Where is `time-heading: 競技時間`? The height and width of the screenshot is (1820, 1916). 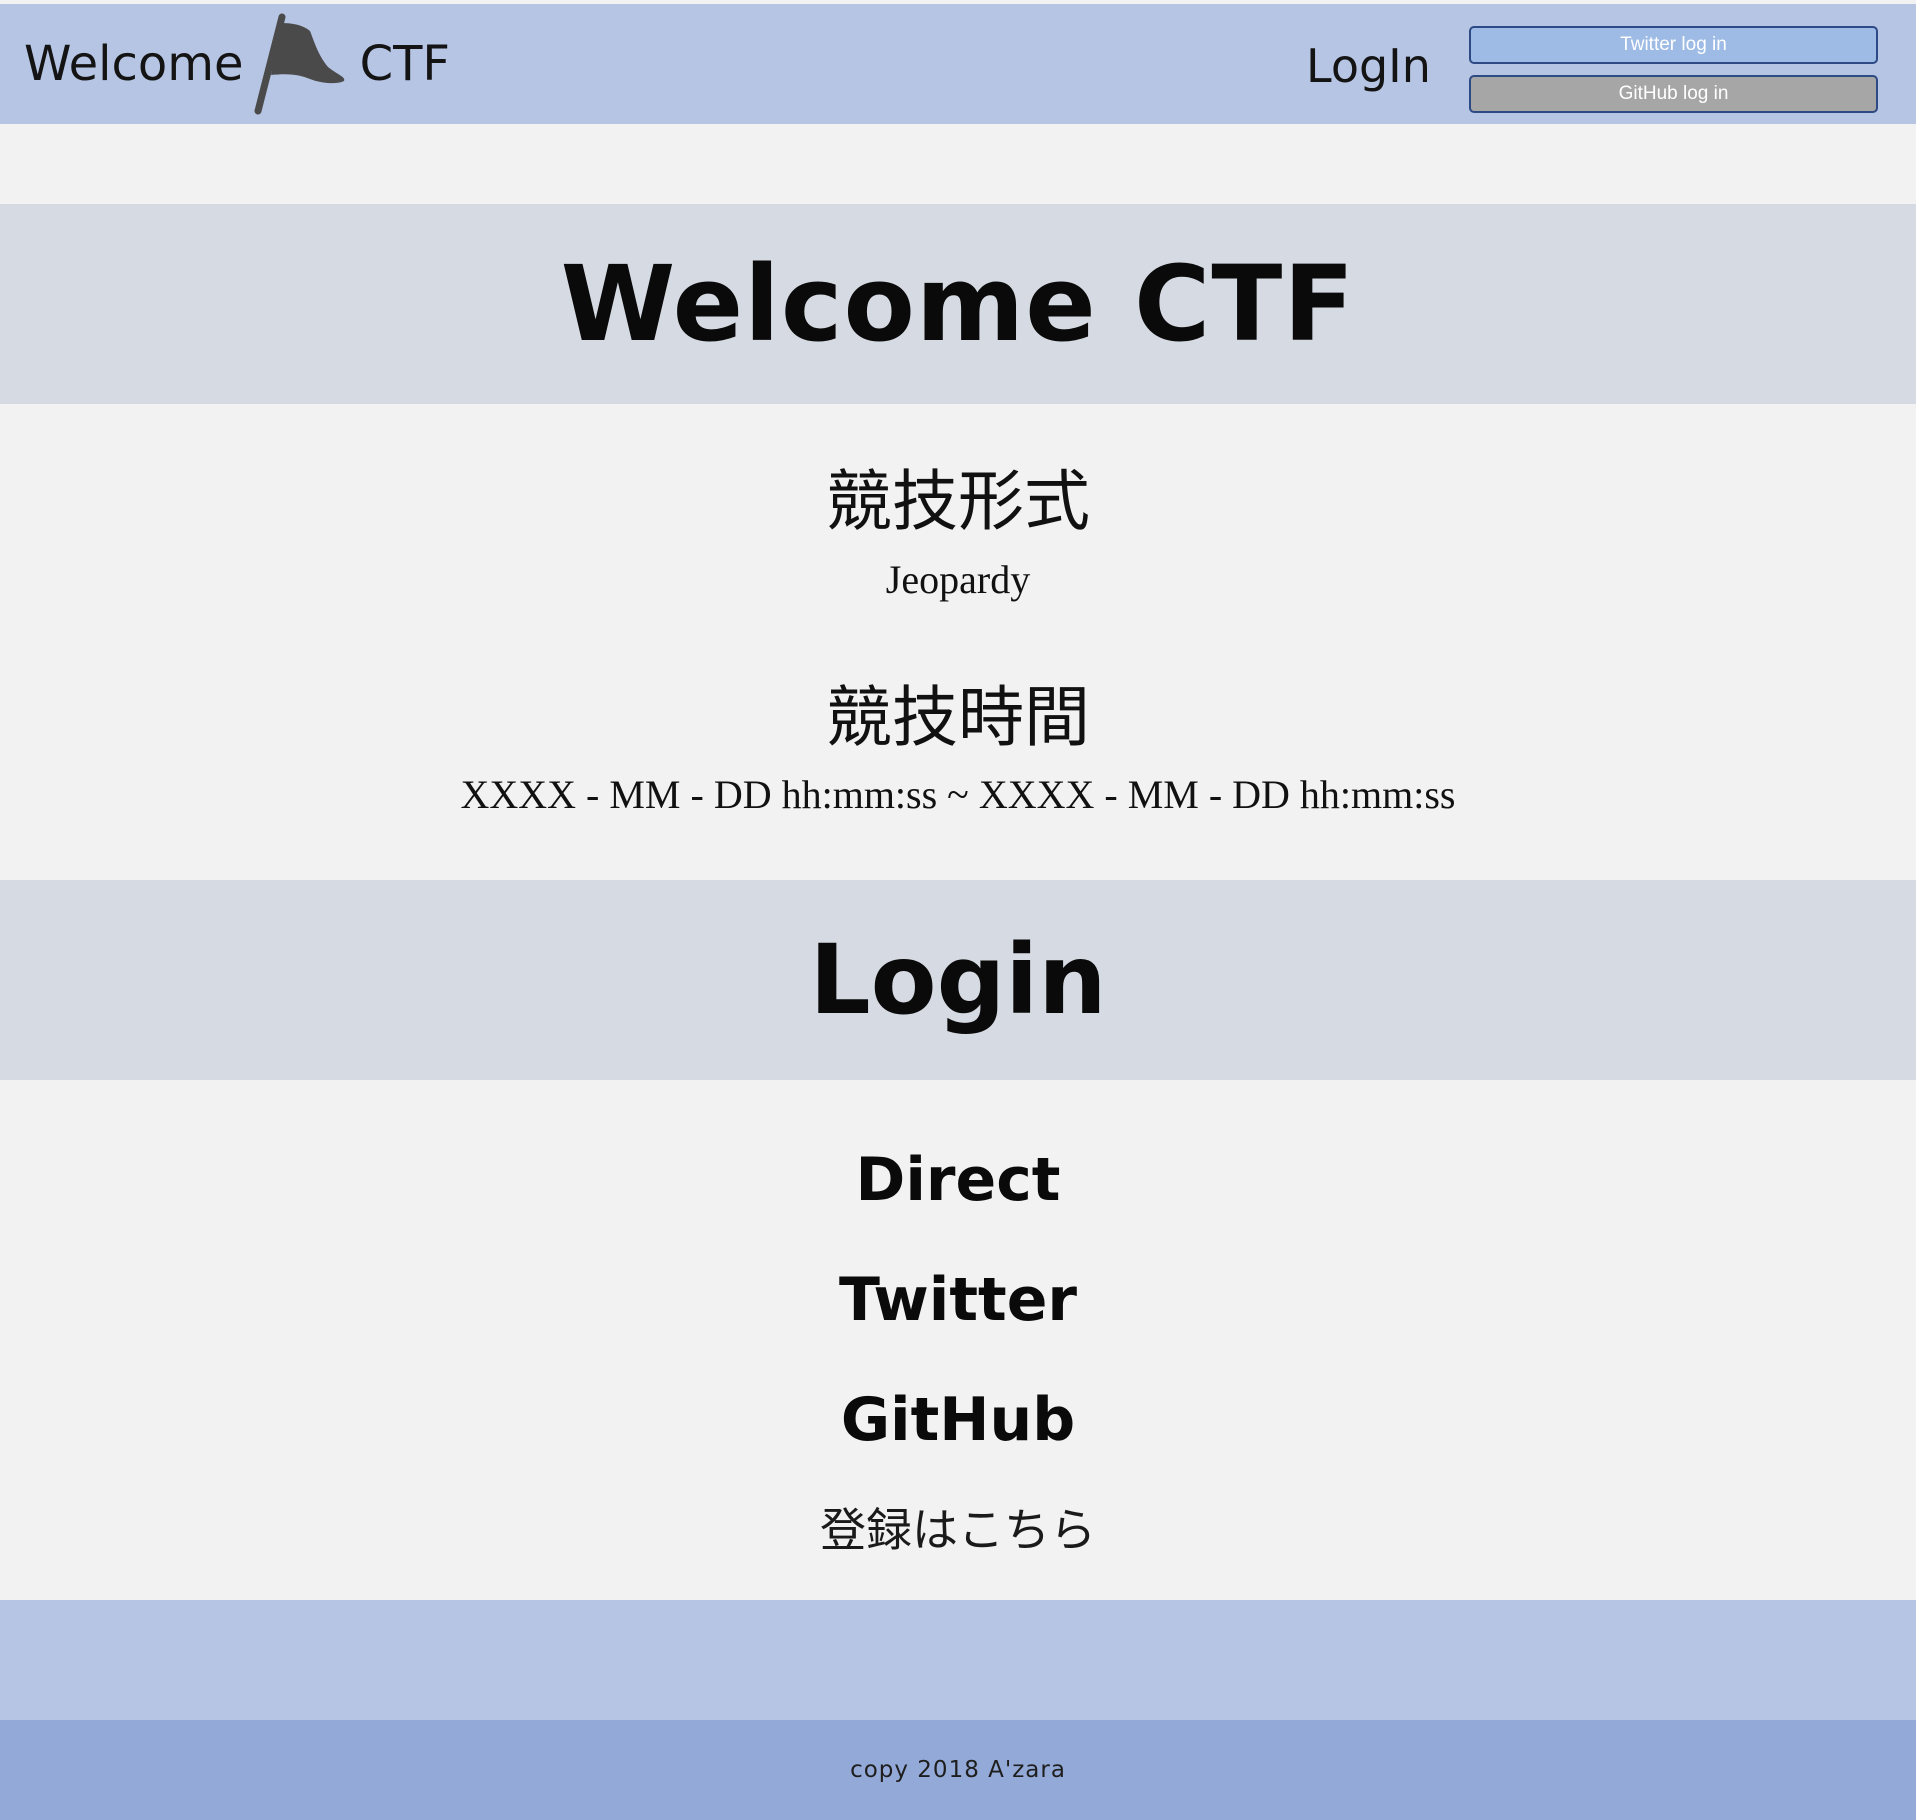 time-heading: 競技時間 is located at coordinates (958, 717).